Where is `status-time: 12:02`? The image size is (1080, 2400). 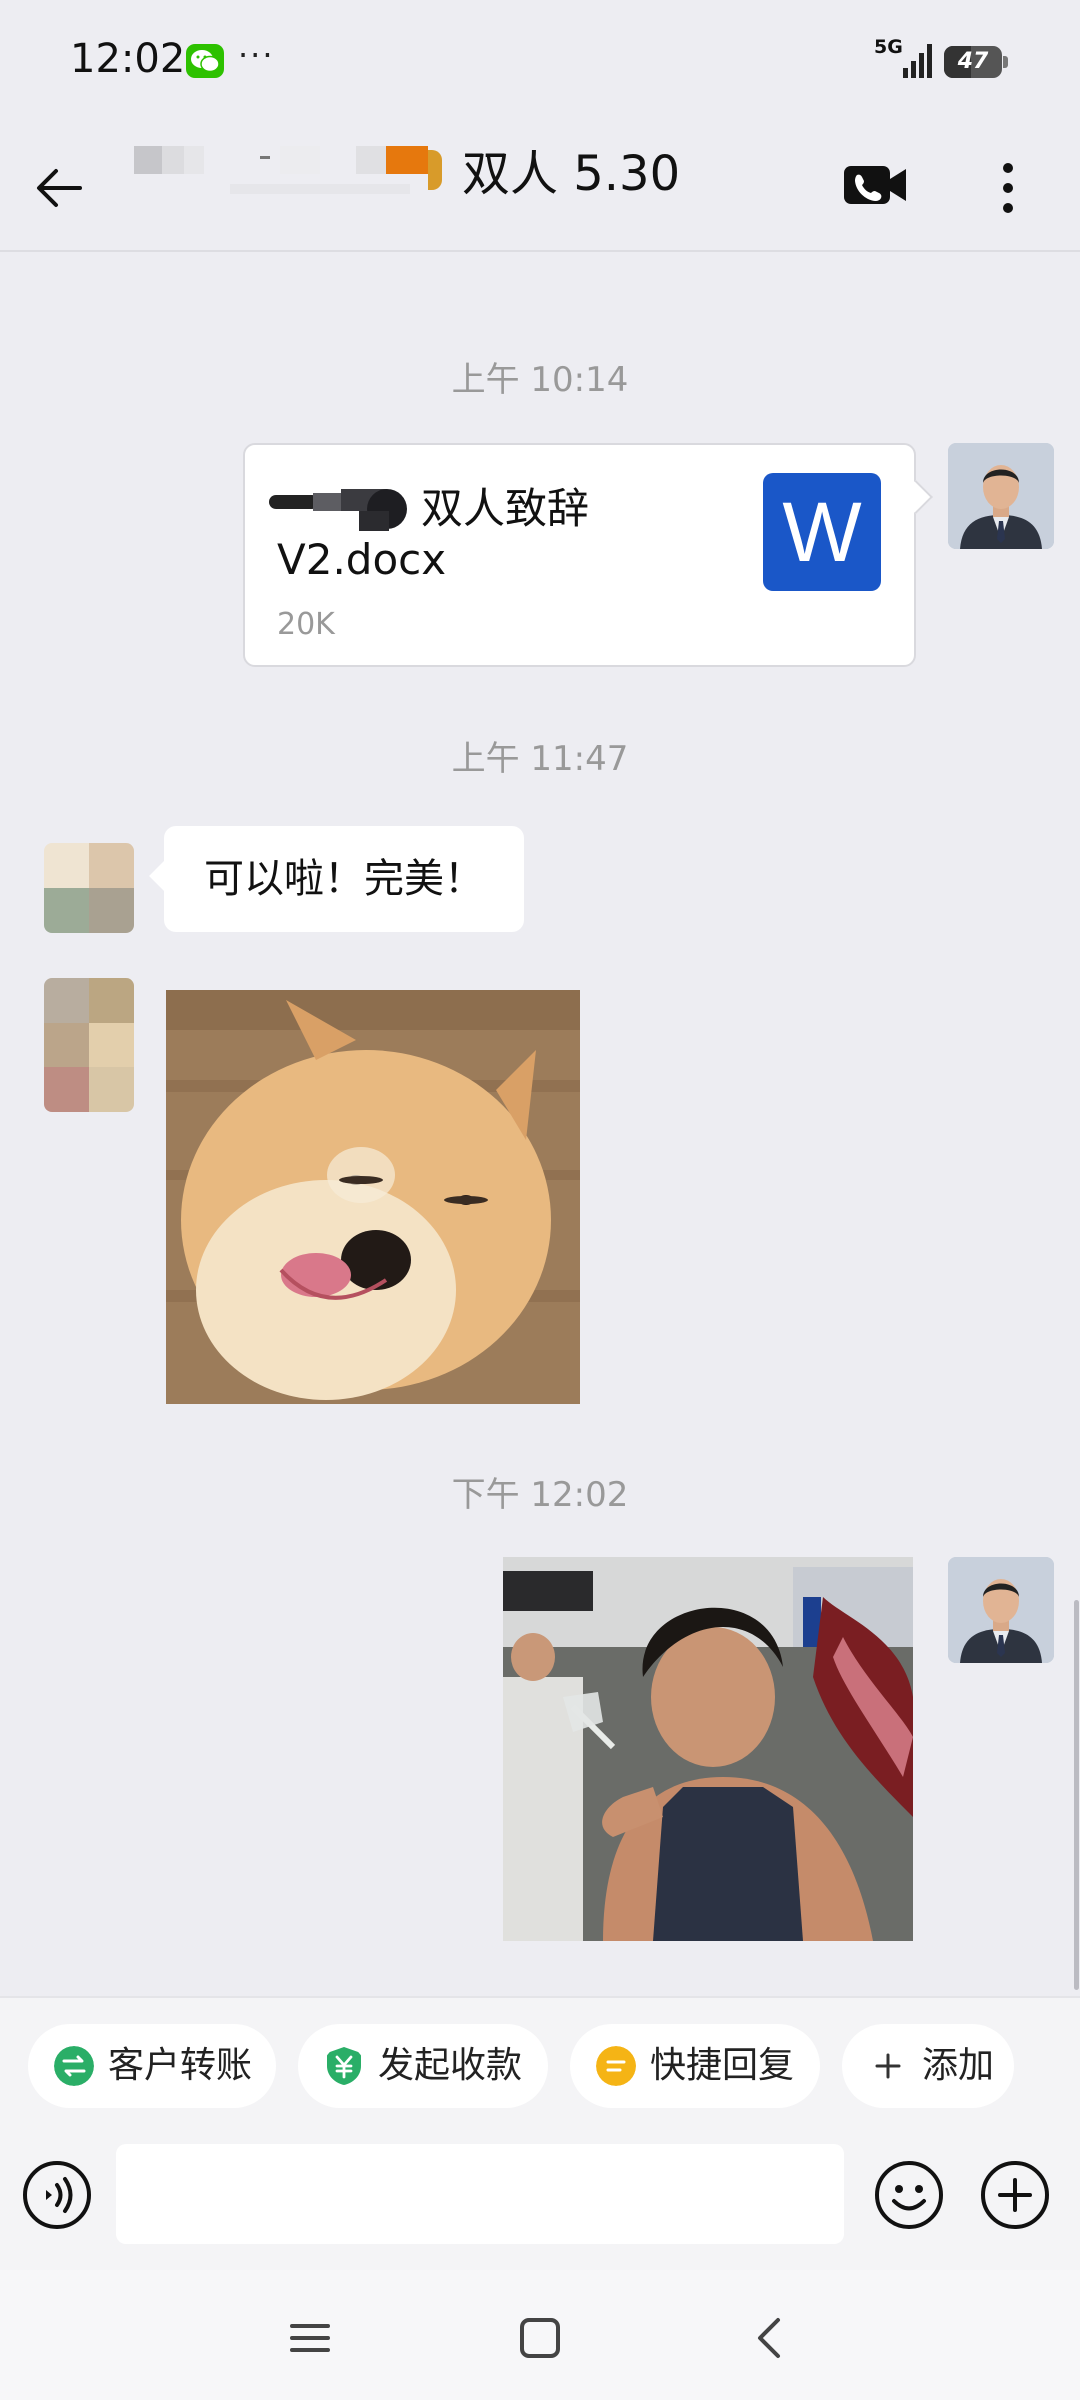
status-time: 12:02 is located at coordinates (128, 59).